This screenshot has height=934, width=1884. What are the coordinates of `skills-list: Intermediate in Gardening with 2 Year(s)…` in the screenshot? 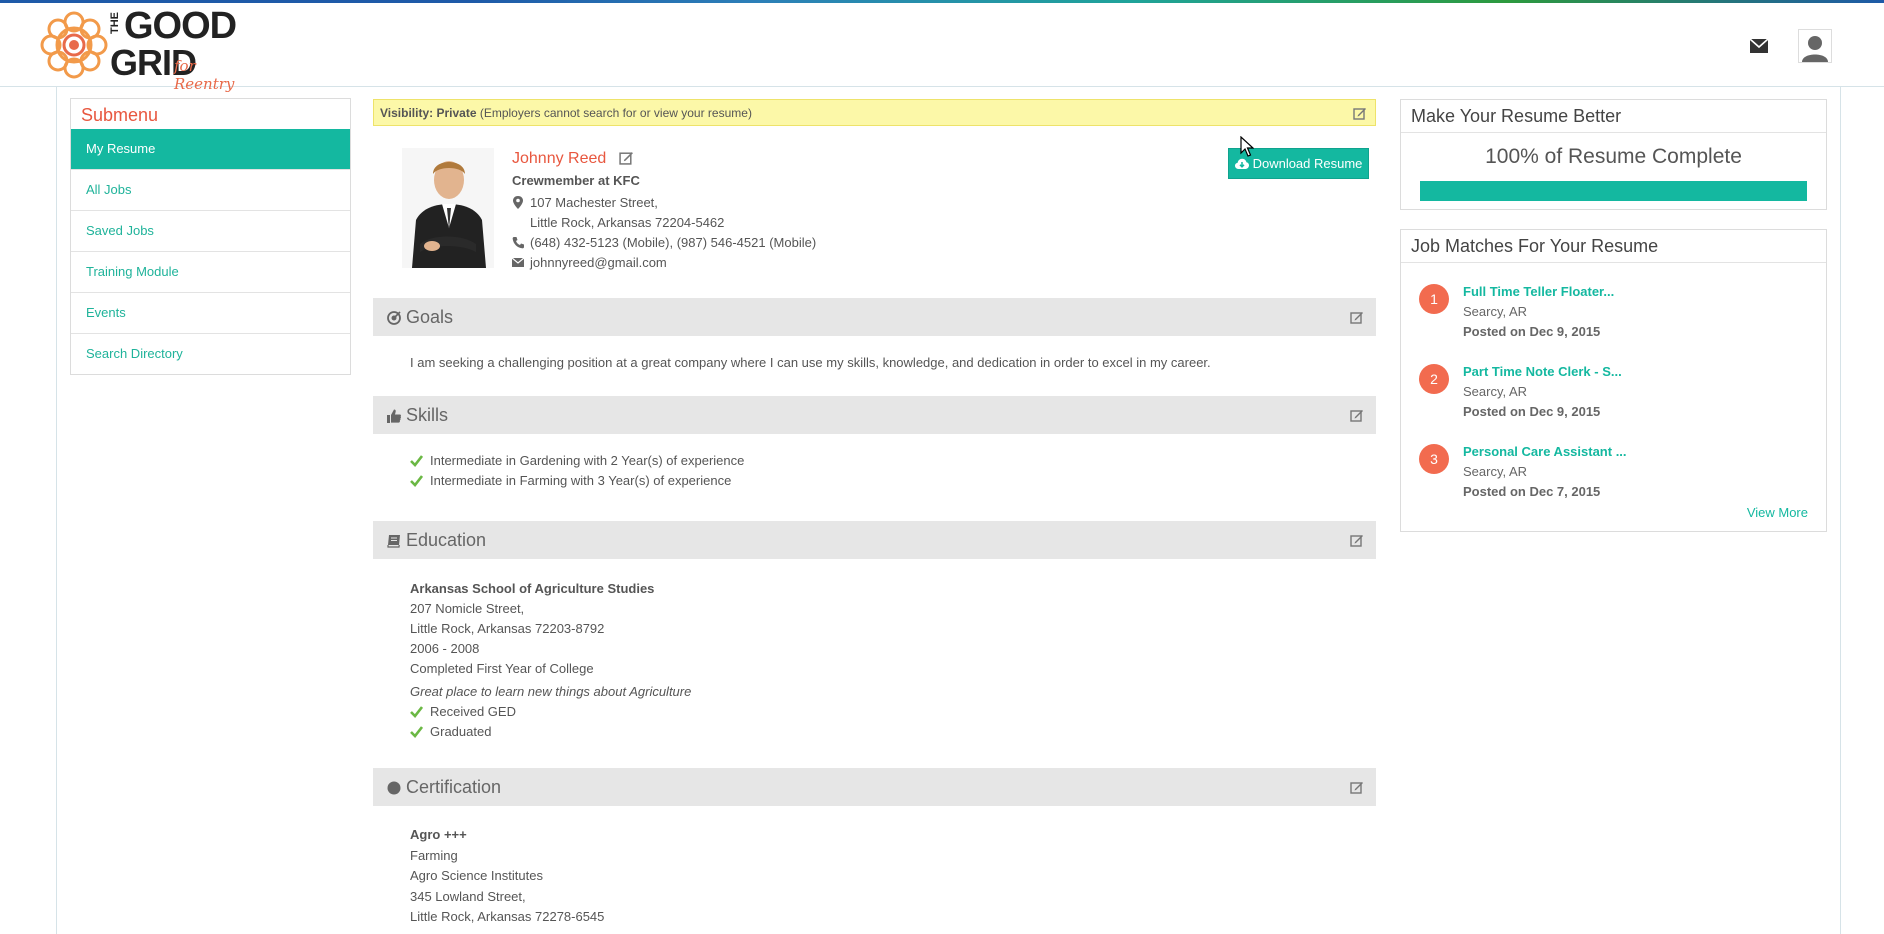 It's located at (577, 471).